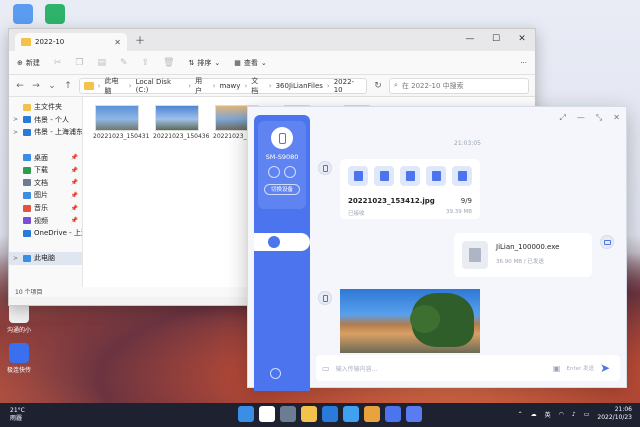 The height and width of the screenshot is (427, 640). What do you see at coordinates (19, 358) in the screenshot?
I see `desktop-icon-jilian: 极连快传` at bounding box center [19, 358].